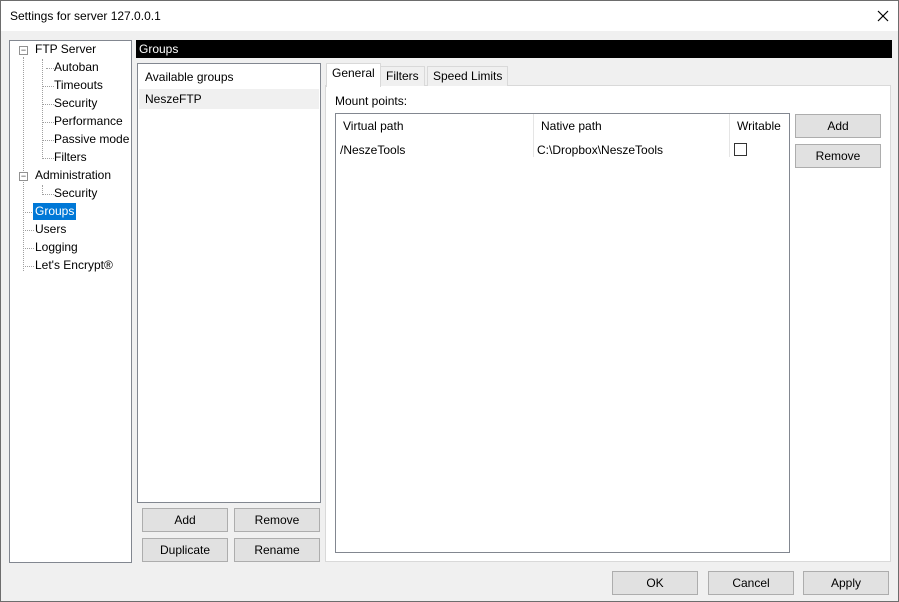 This screenshot has height=602, width=899. I want to click on close-button, so click(883, 16).